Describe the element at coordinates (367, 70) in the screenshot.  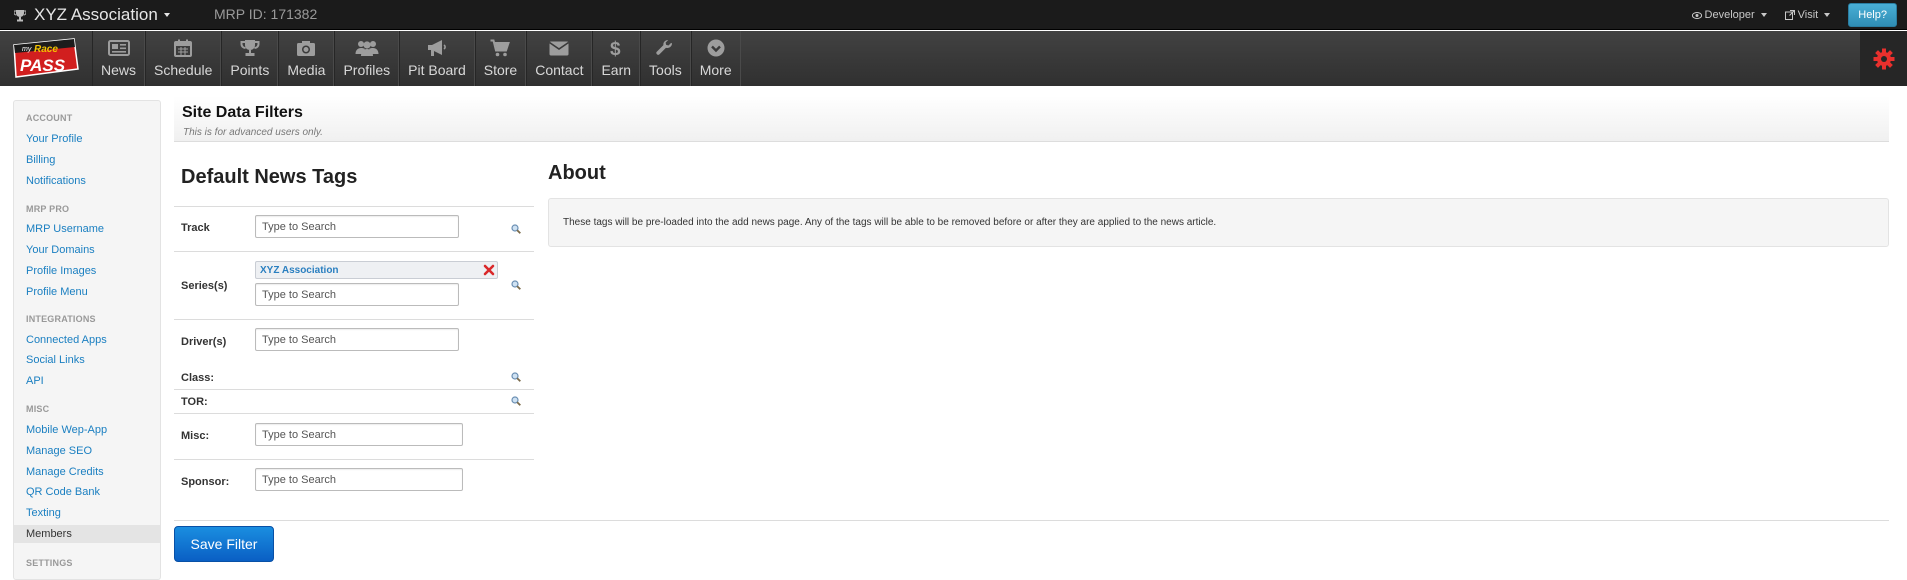
I see `nav-label: Profiles` at that location.